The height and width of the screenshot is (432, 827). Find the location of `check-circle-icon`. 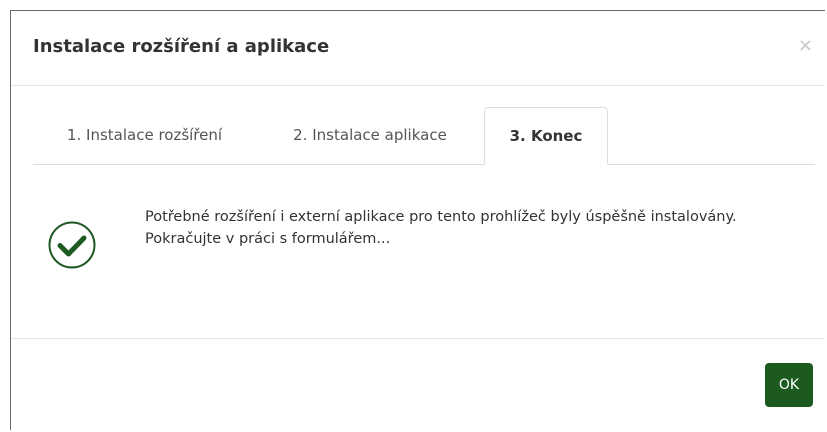

check-circle-icon is located at coordinates (72, 245).